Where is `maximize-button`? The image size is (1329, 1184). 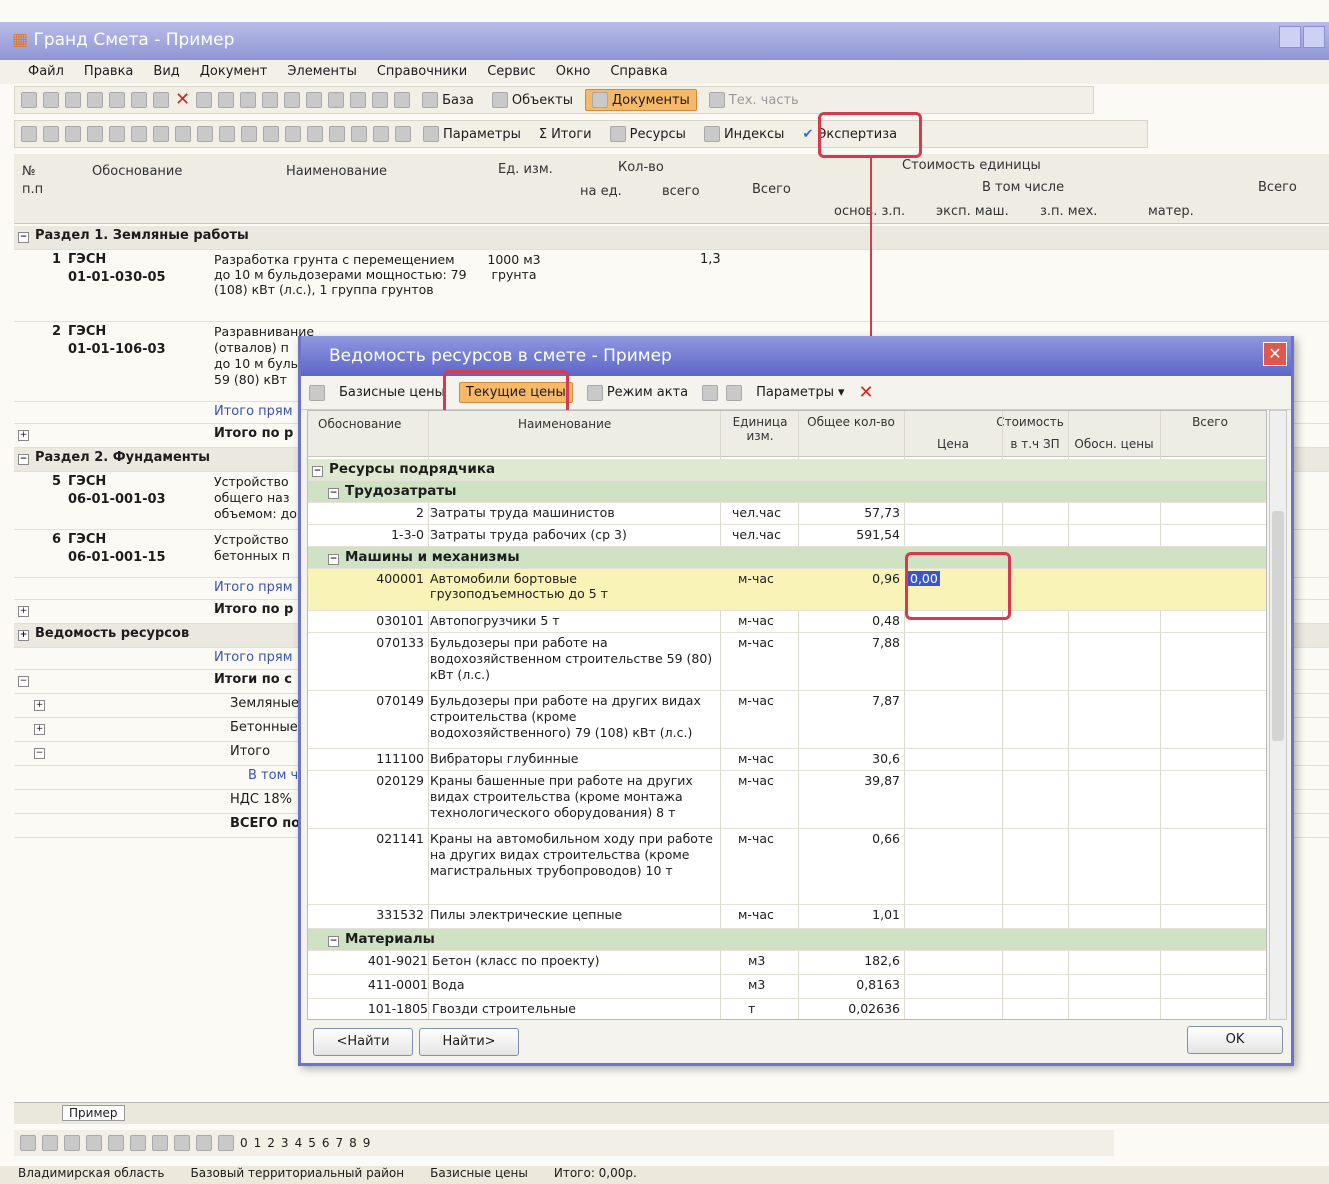
maximize-button is located at coordinates (1314, 37).